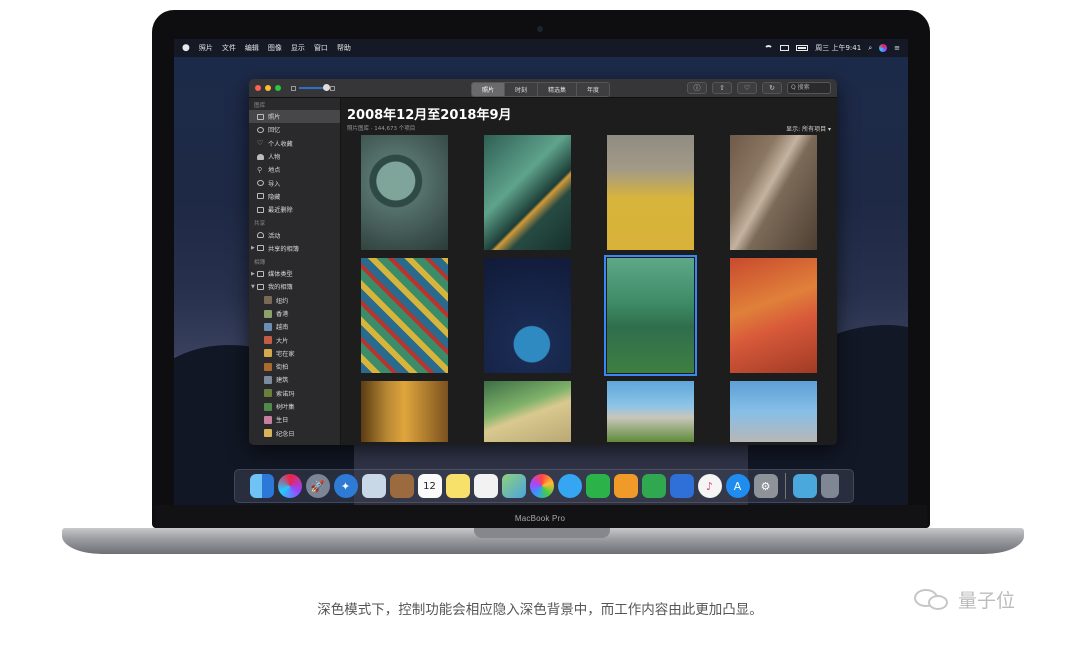 The height and width of the screenshot is (647, 1080). What do you see at coordinates (294, 406) in the screenshot?
I see `album-item: 树叶集` at bounding box center [294, 406].